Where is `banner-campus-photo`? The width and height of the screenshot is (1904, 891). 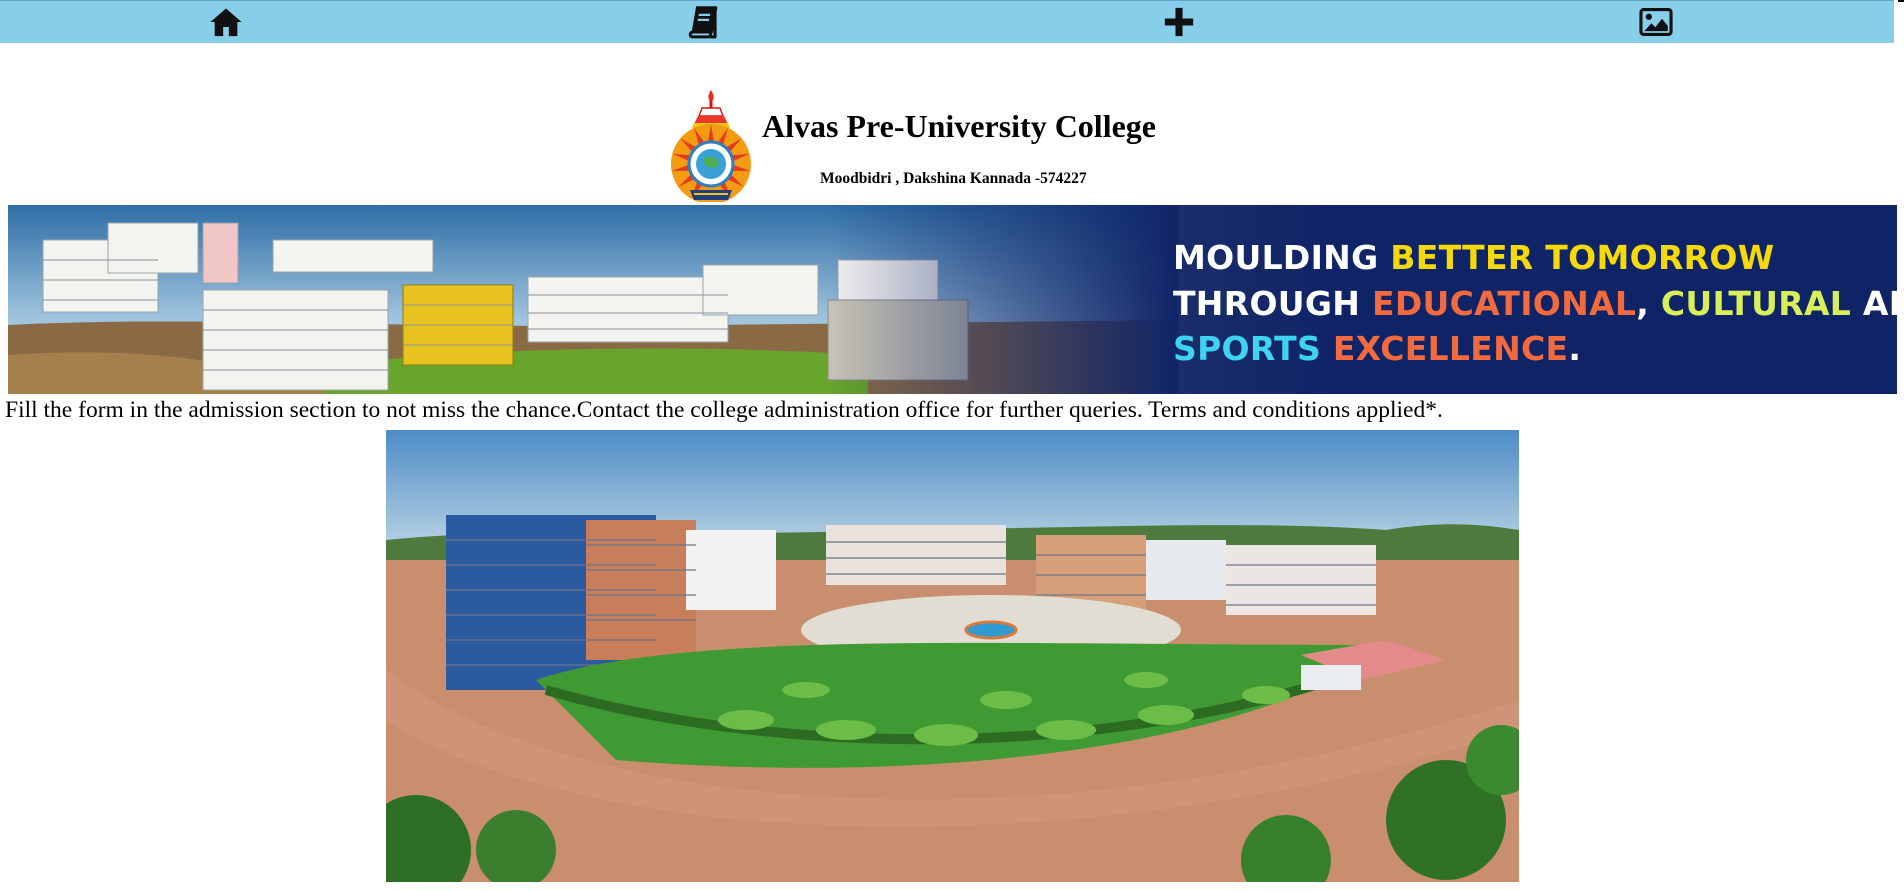
banner-campus-photo is located at coordinates (593, 299).